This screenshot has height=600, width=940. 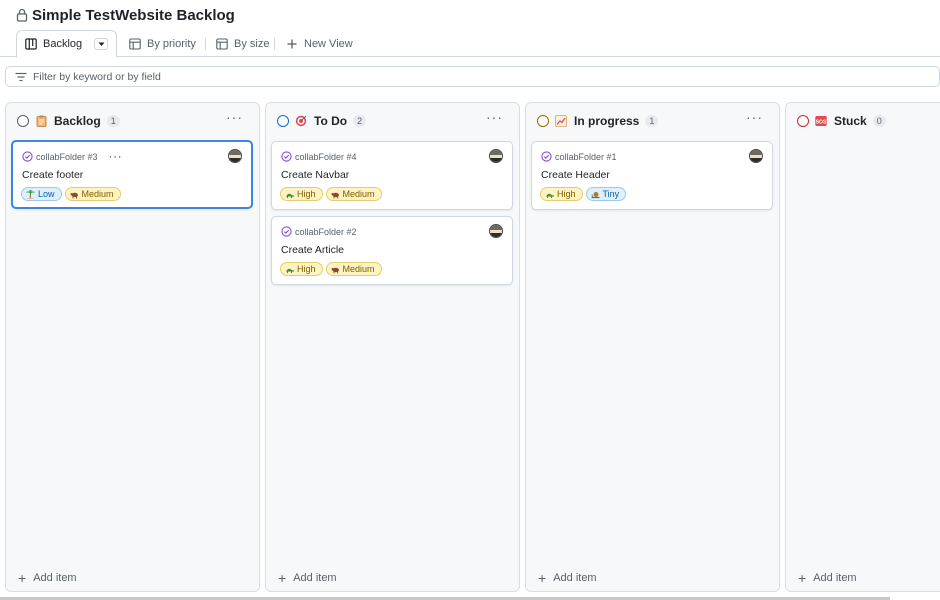 I want to click on card-labels: High Tiny, so click(x=583, y=194).